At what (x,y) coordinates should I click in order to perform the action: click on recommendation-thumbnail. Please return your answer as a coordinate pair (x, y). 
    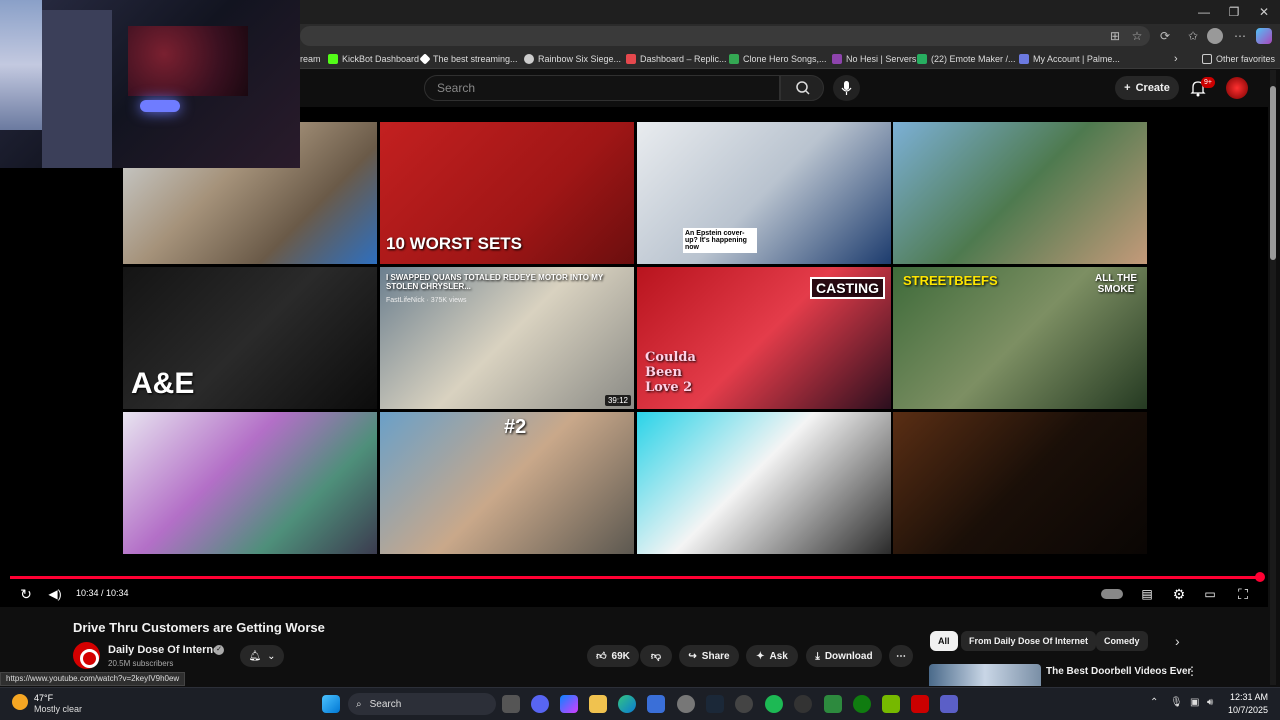
    Looking at the image, I should click on (985, 675).